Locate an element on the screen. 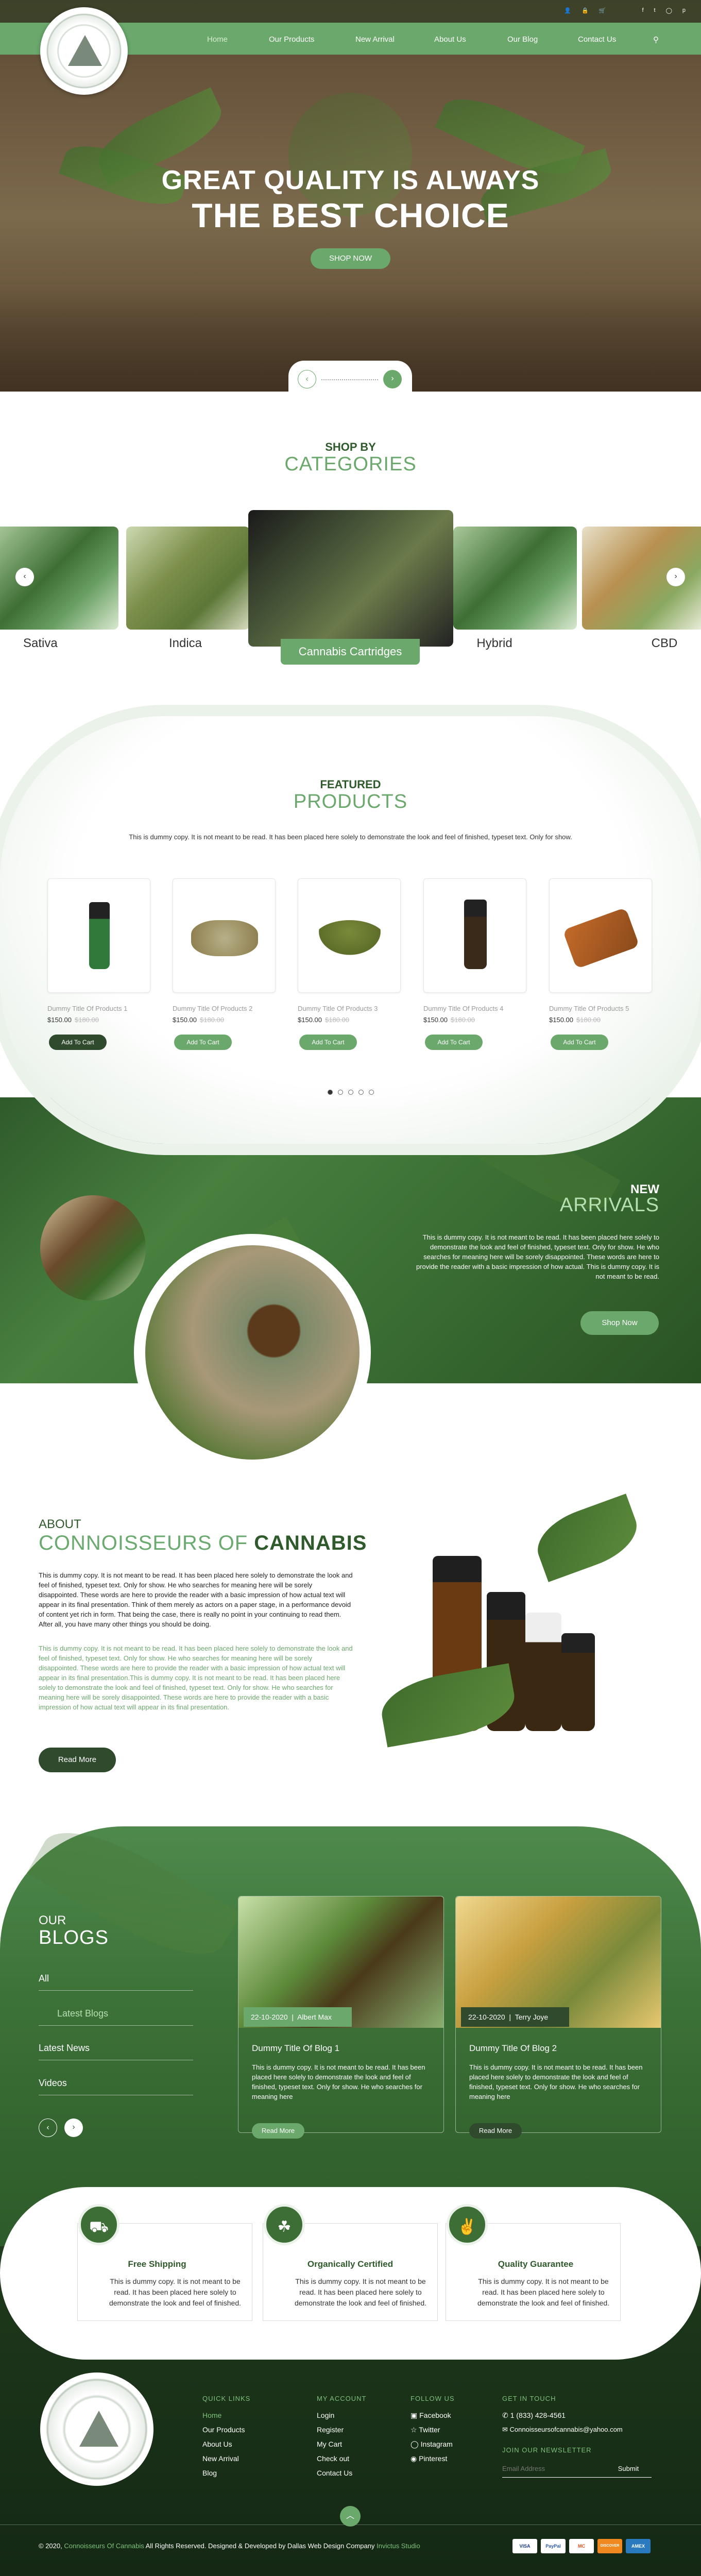 The width and height of the screenshot is (701, 2576). arrivals-shop-now-button: Shop Now is located at coordinates (619, 1323).